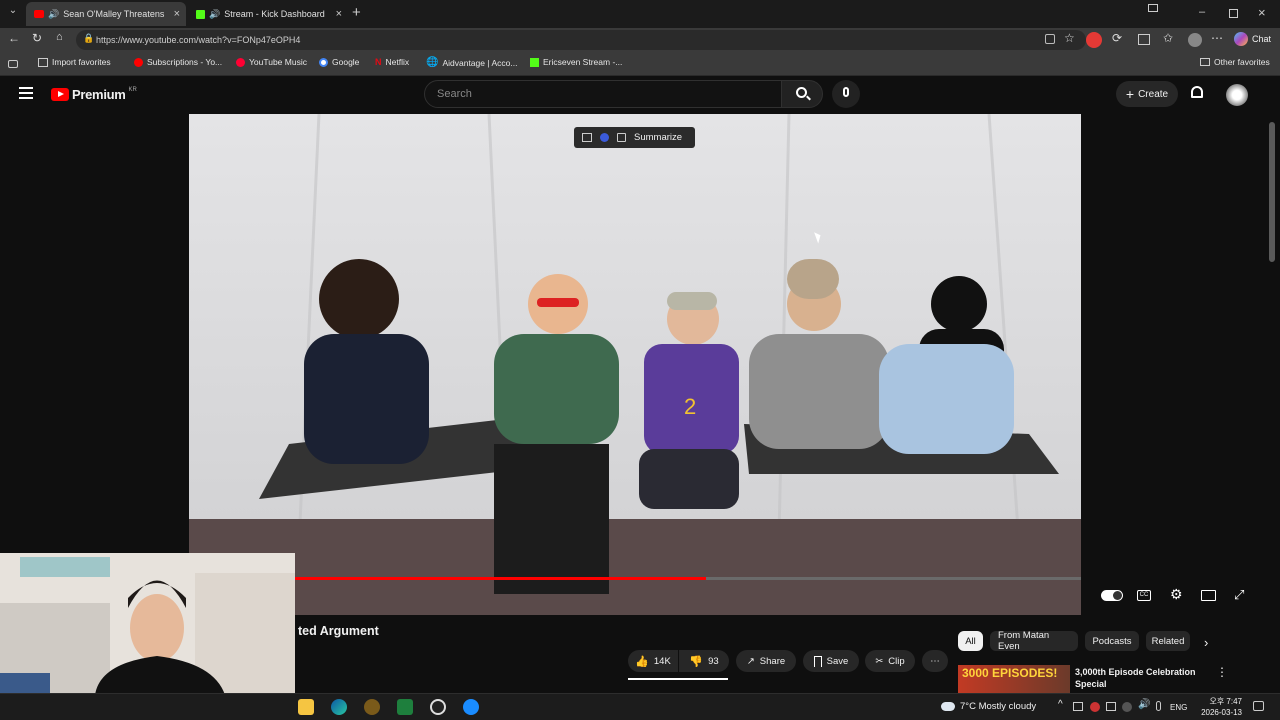 The image size is (1280, 720). What do you see at coordinates (766, 661) in the screenshot?
I see `share-button: ↗ Share` at bounding box center [766, 661].